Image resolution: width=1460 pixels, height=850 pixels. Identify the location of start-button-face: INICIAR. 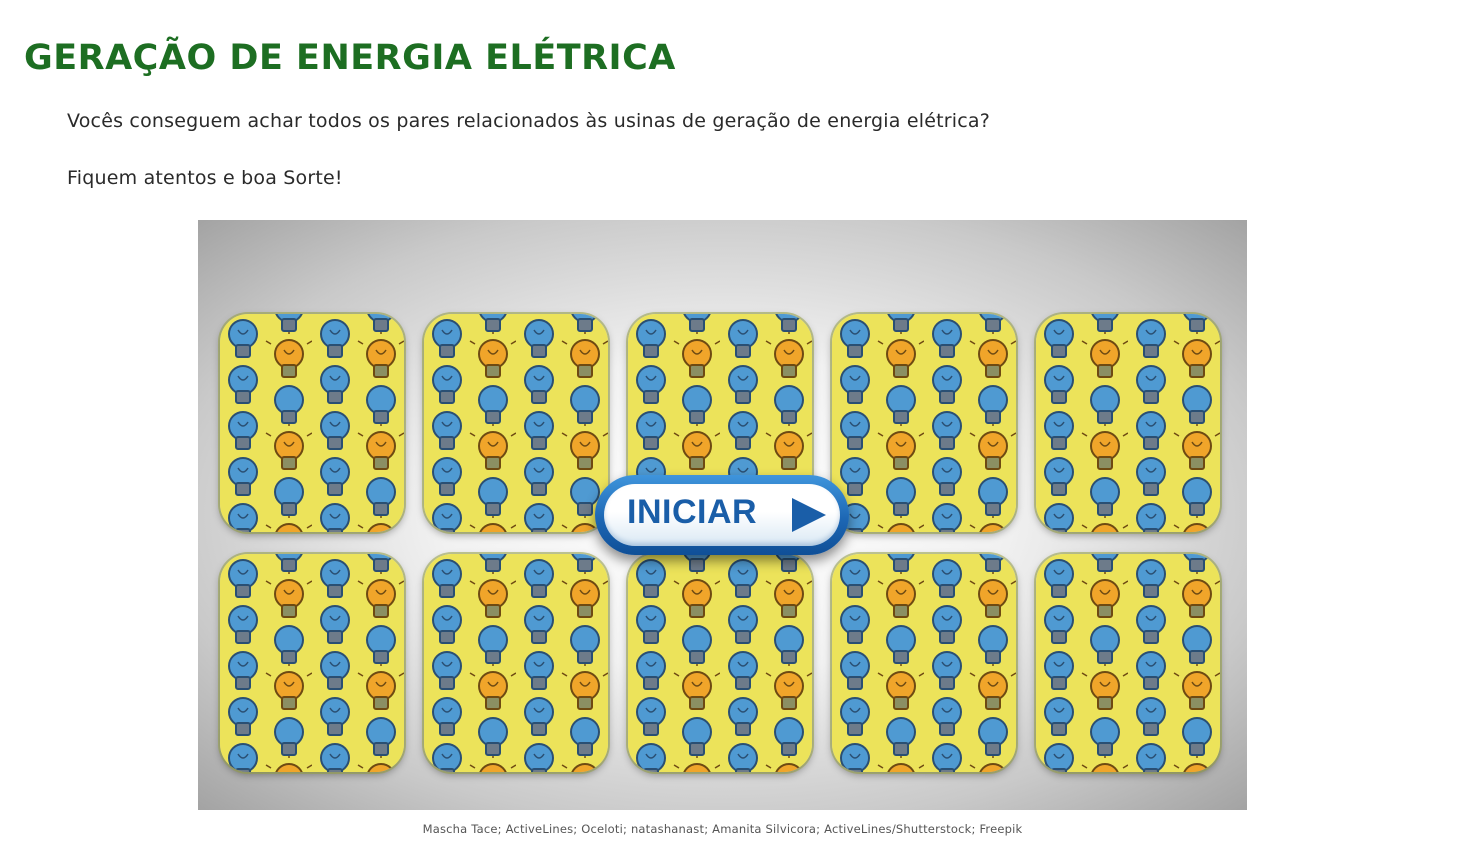
(722, 515).